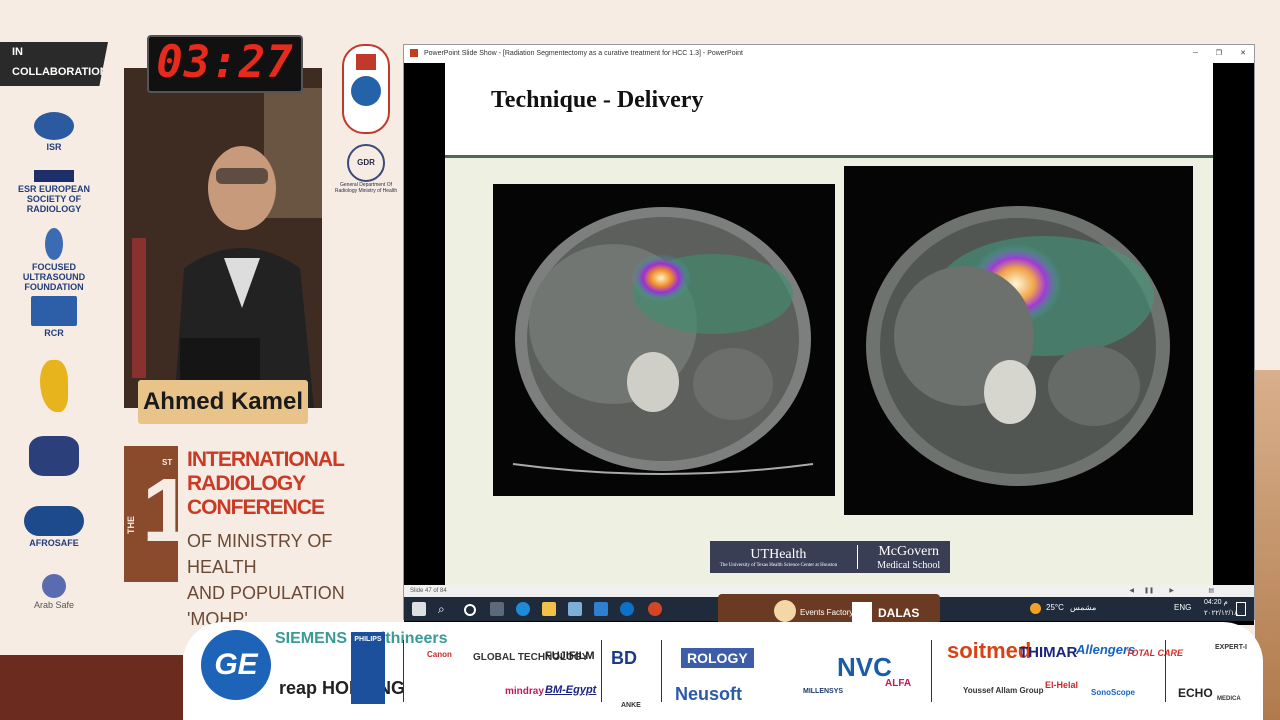  Describe the element at coordinates (1243, 54) in the screenshot. I see `close-button: ✕` at that location.